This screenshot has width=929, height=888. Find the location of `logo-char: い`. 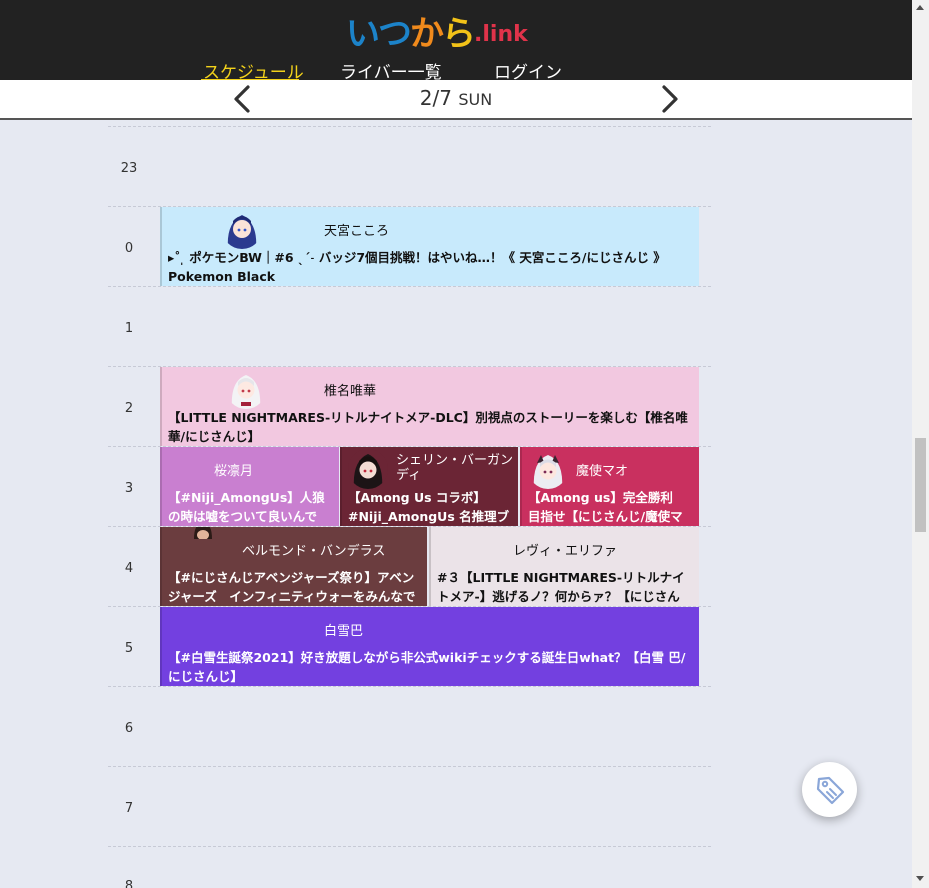

logo-char: い is located at coordinates (363, 33).